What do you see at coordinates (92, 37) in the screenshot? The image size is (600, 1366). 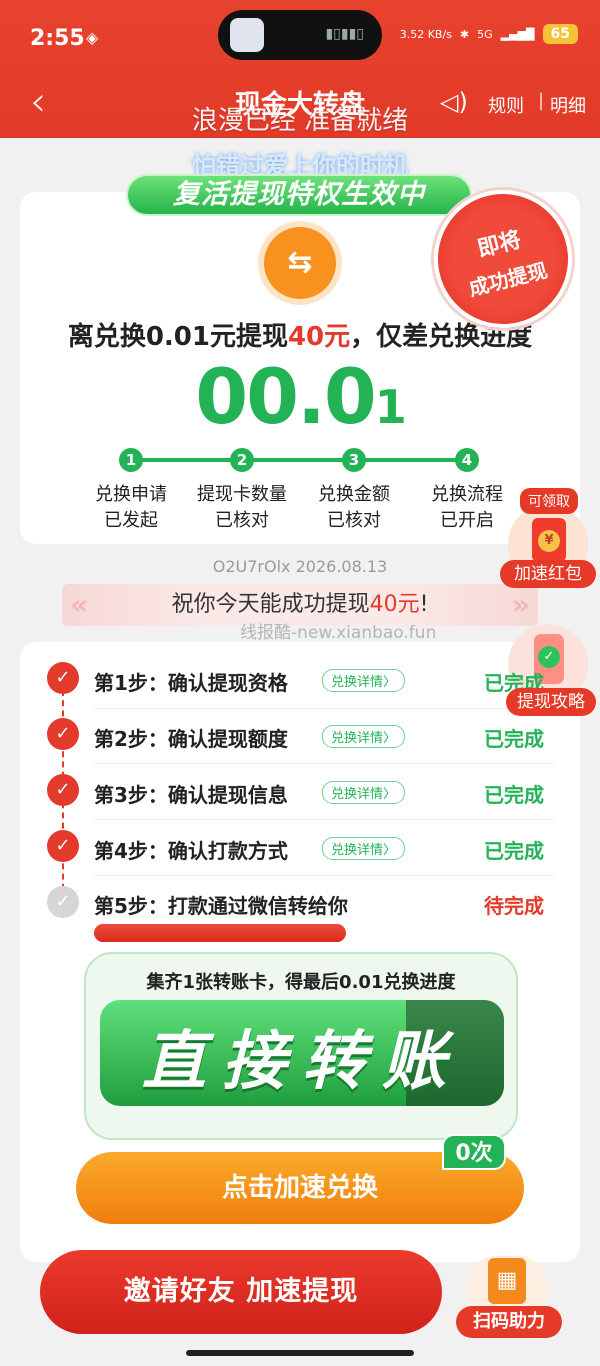 I see `layers-icon: ◈` at bounding box center [92, 37].